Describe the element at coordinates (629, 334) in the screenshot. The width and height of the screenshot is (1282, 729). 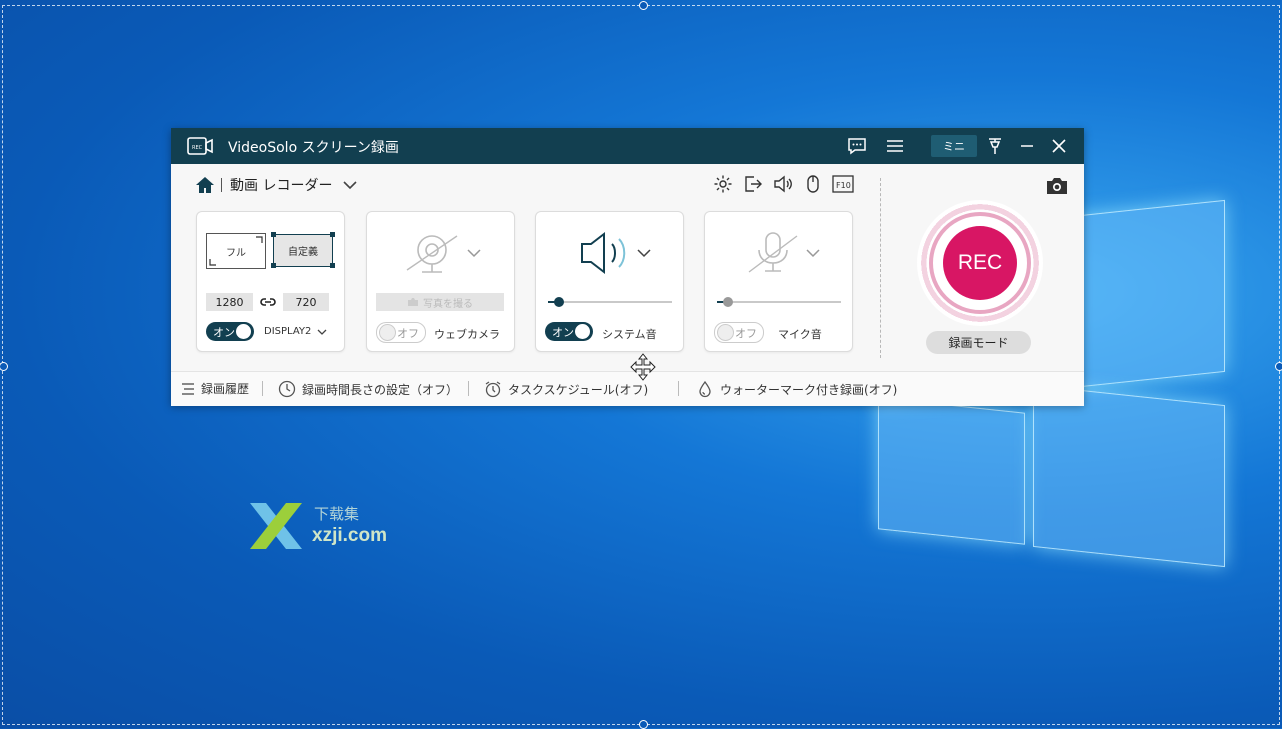
I see `system-audio-label: システム音` at that location.